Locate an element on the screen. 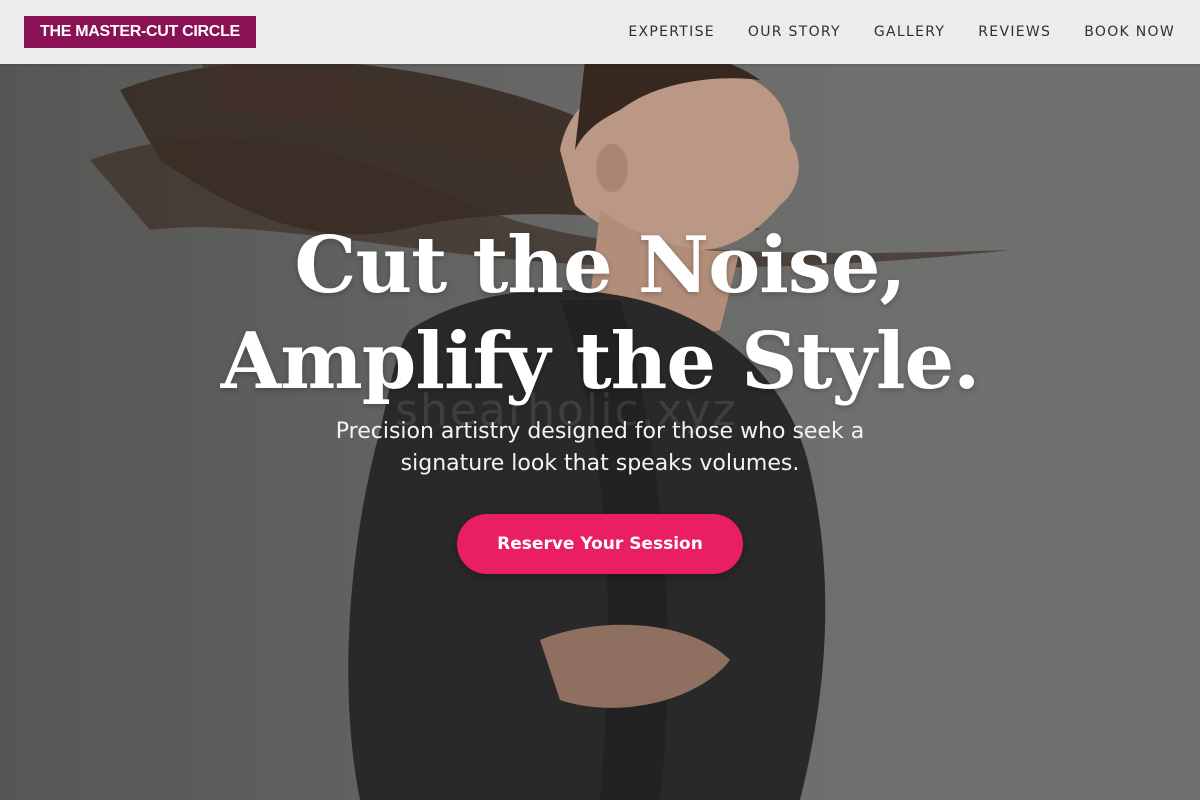  nav-link-gallery: GALLERY is located at coordinates (909, 32).